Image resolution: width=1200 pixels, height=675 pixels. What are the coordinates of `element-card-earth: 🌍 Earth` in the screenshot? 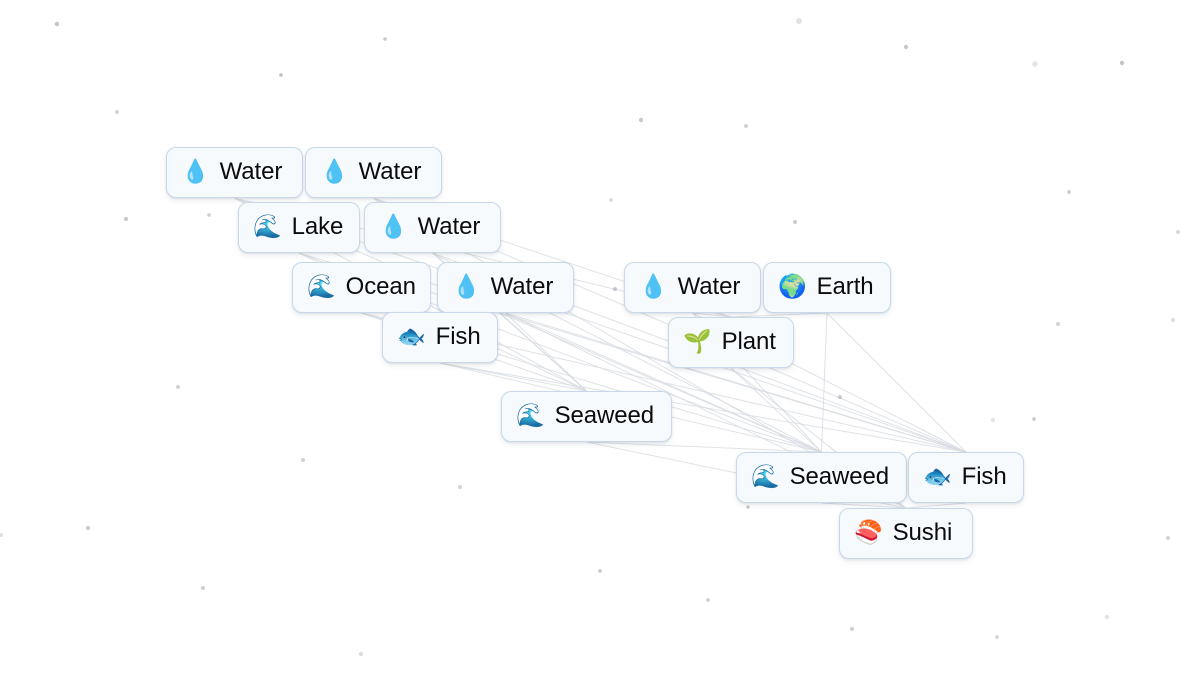 It's located at (827, 287).